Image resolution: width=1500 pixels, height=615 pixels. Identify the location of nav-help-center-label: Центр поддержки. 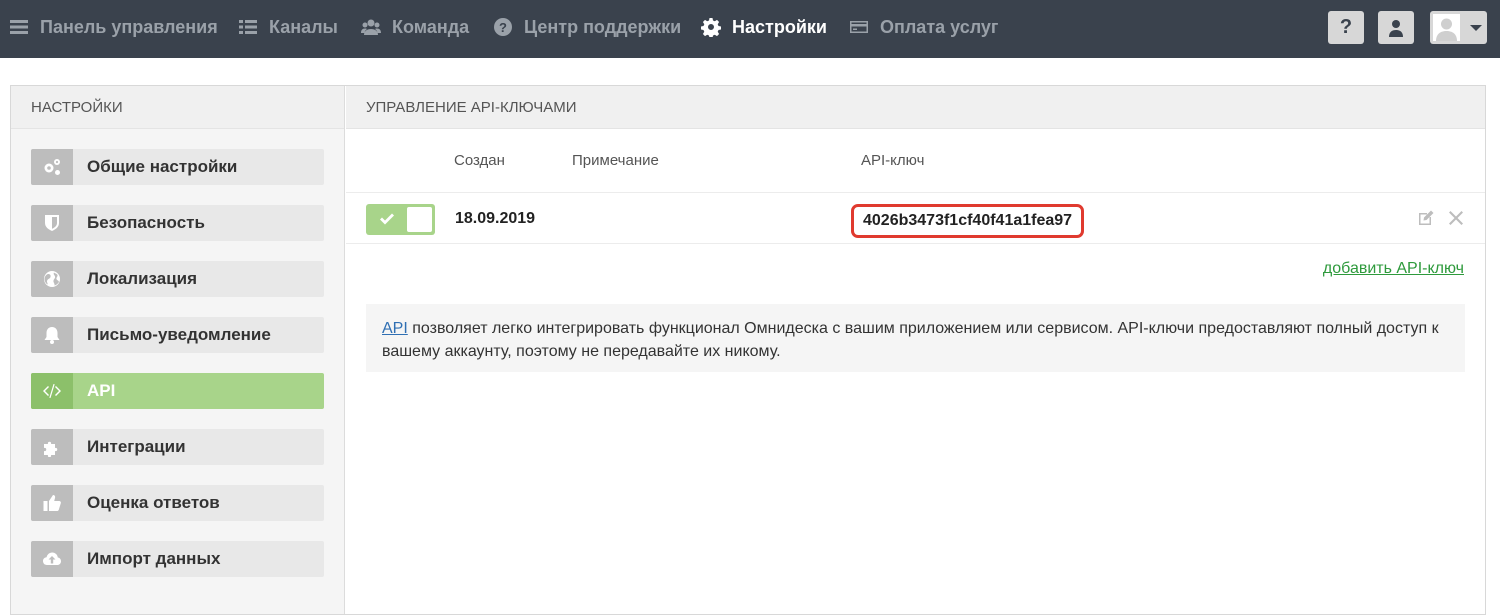
(603, 26).